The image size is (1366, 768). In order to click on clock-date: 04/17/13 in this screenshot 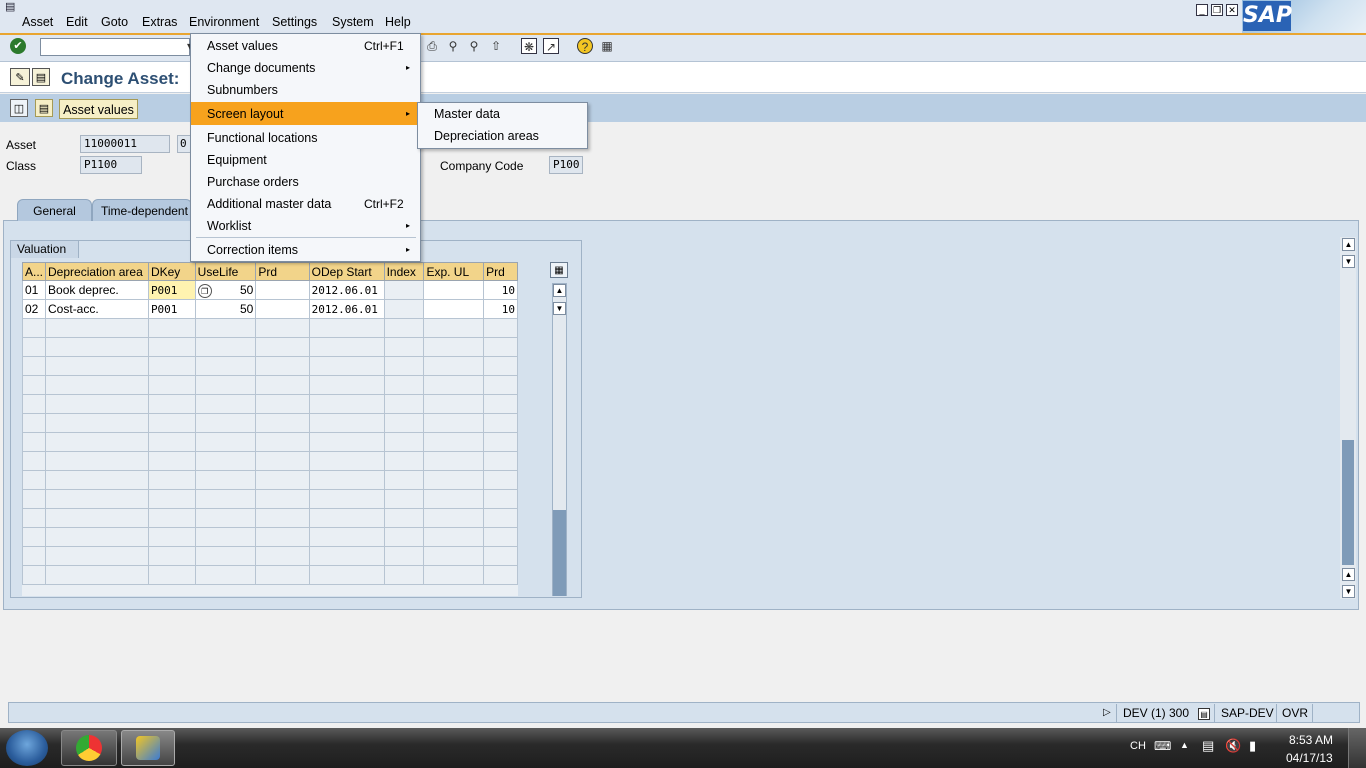, I will do `click(1309, 758)`.